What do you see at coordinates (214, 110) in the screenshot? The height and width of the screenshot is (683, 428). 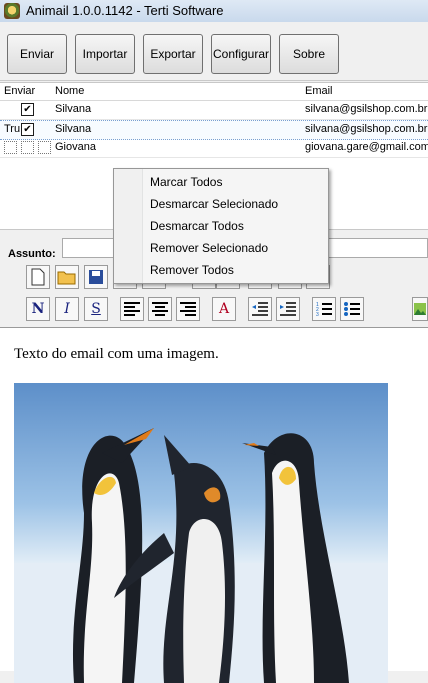 I see `table-row: ✔ Silvana silvana@gsilshop.com.br` at bounding box center [214, 110].